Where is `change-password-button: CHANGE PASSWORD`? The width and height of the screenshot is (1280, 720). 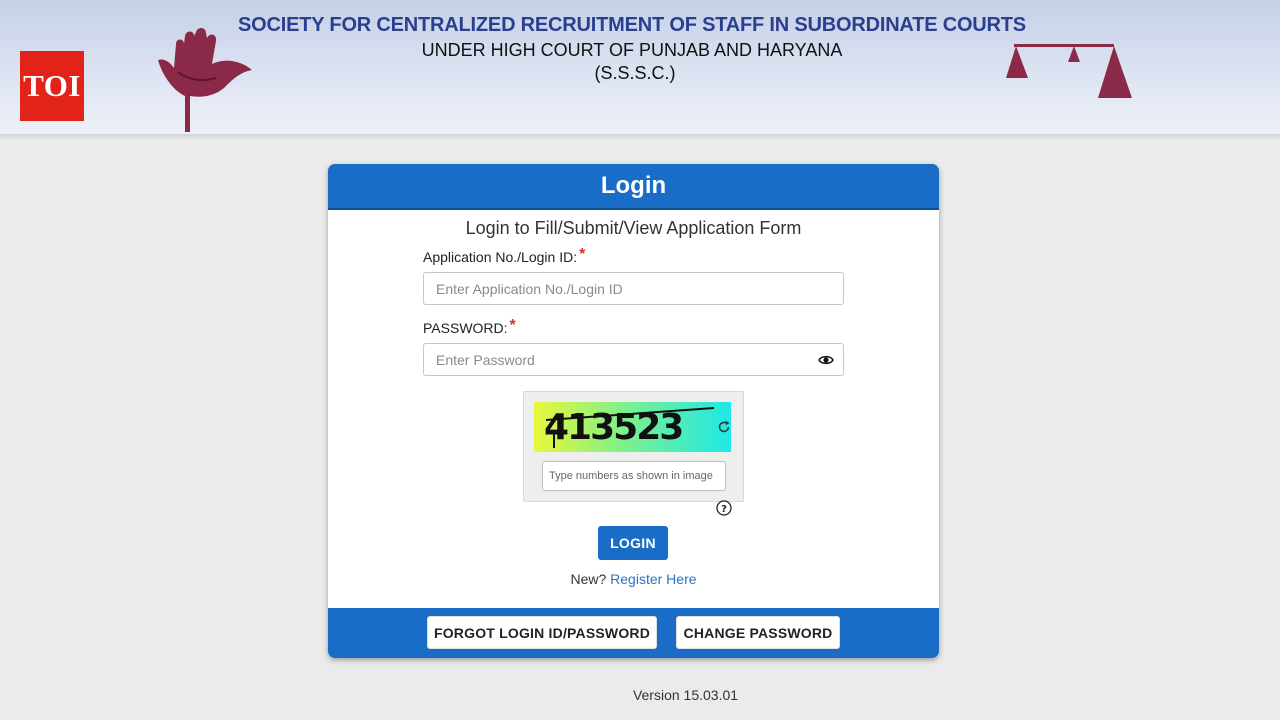
change-password-button: CHANGE PASSWORD is located at coordinates (758, 632).